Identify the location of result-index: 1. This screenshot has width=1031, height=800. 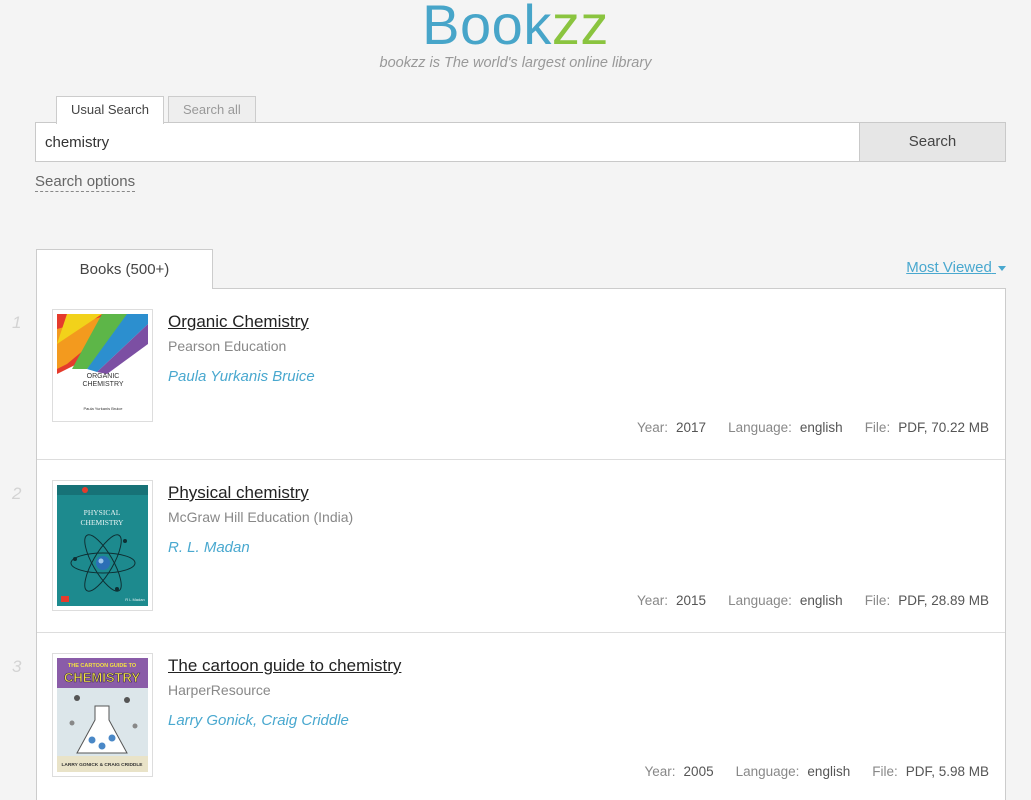
(17, 322).